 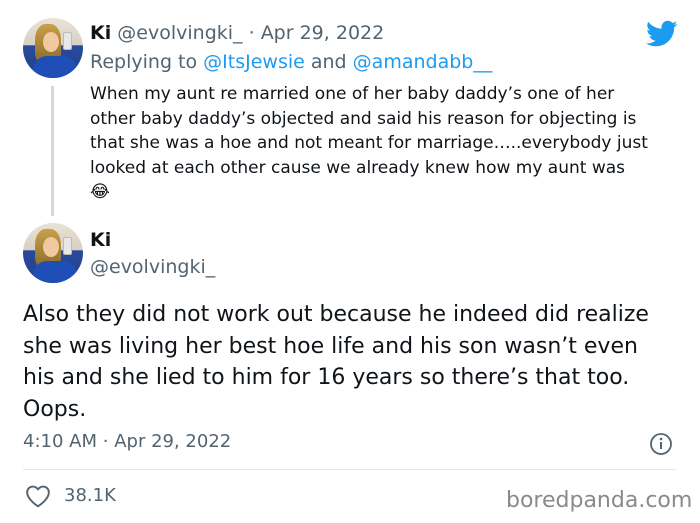 What do you see at coordinates (100, 240) in the screenshot?
I see `main-display-name: Ki` at bounding box center [100, 240].